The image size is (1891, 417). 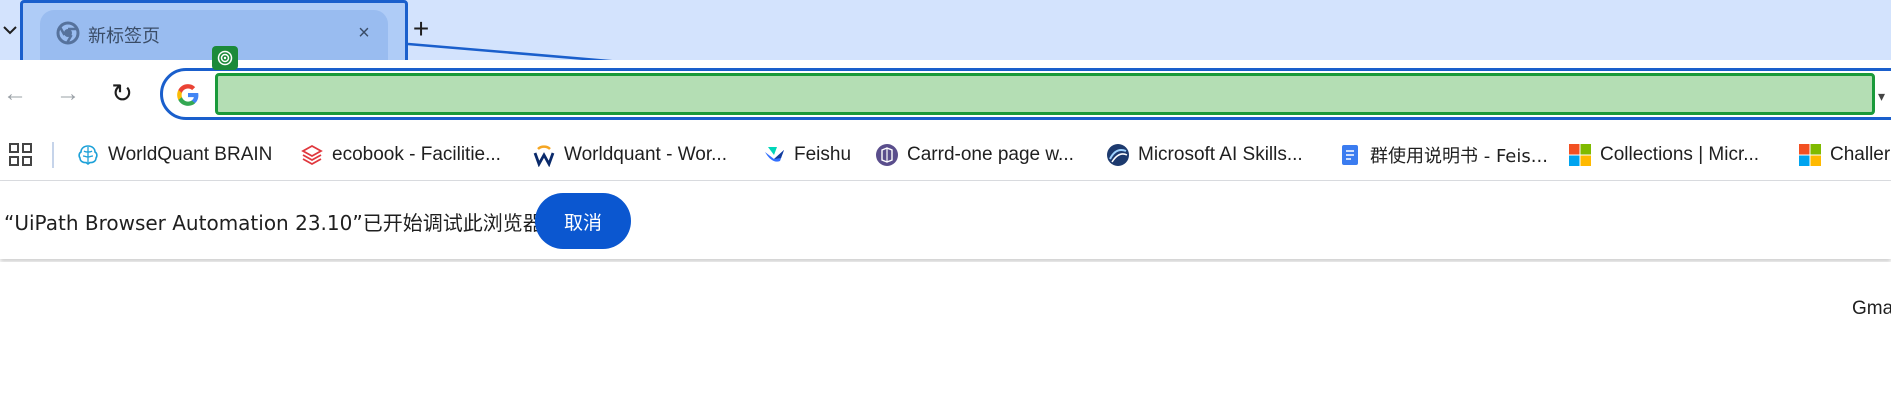 What do you see at coordinates (583, 221) in the screenshot?
I see `cancel-button: 取消` at bounding box center [583, 221].